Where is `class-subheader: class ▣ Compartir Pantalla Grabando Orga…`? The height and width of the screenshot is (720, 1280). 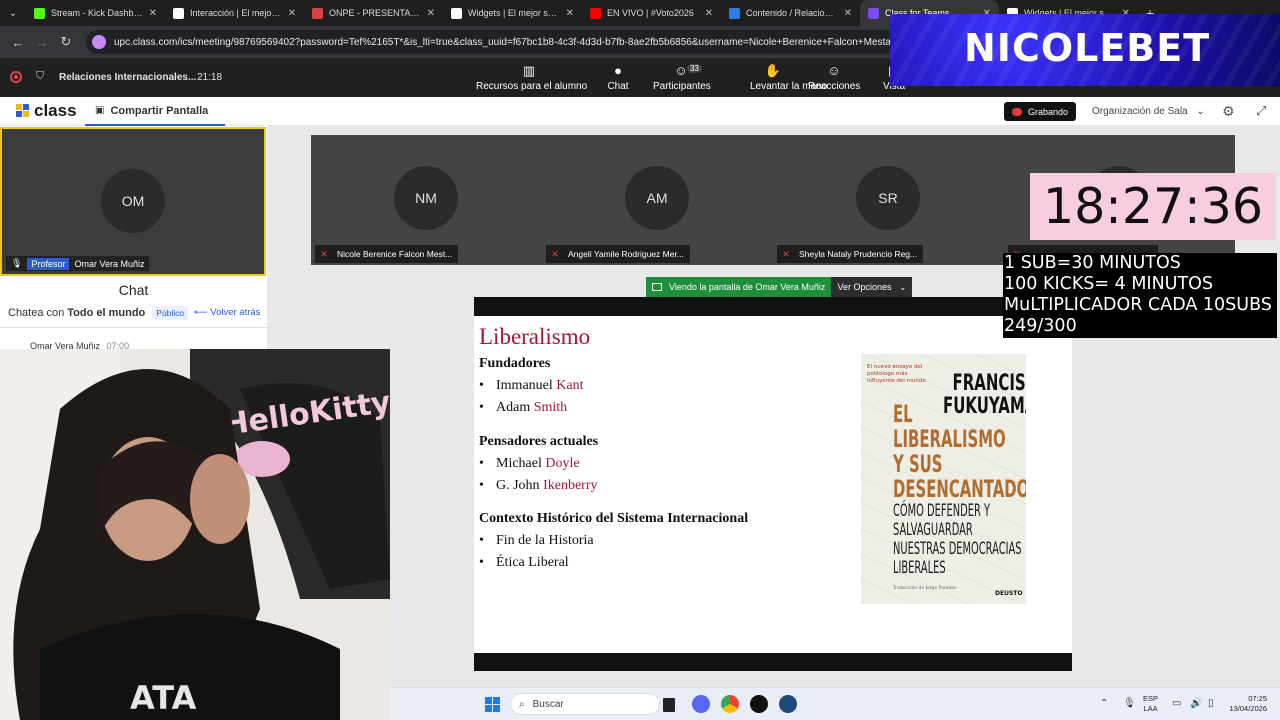 class-subheader: class ▣ Compartir Pantalla Grabando Orga… is located at coordinates (640, 111).